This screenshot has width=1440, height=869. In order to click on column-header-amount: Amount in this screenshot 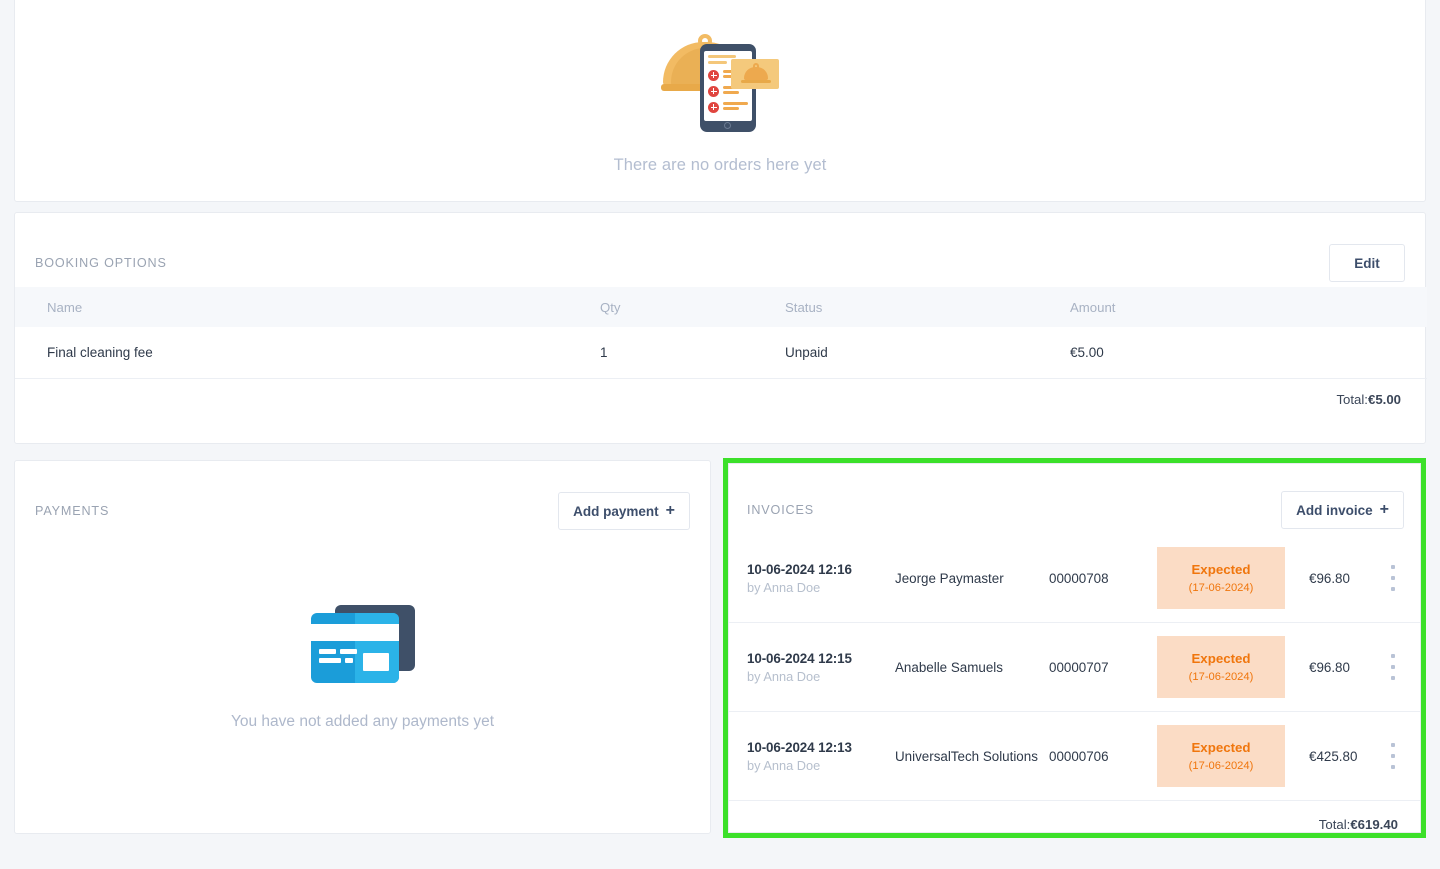, I will do `click(1093, 307)`.